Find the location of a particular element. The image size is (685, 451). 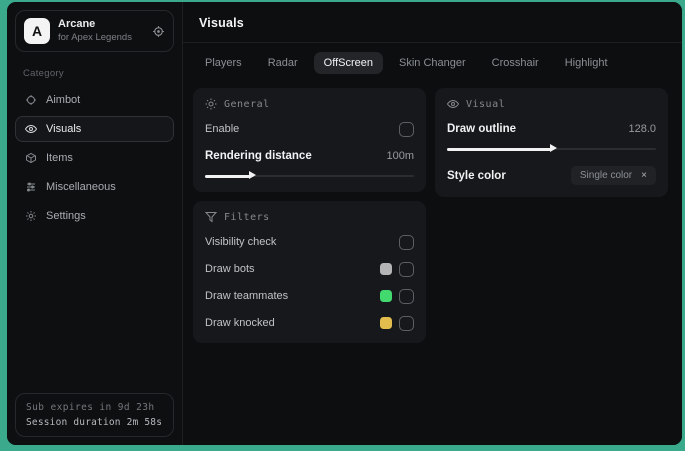

style-color-select: Single color × is located at coordinates (613, 175).